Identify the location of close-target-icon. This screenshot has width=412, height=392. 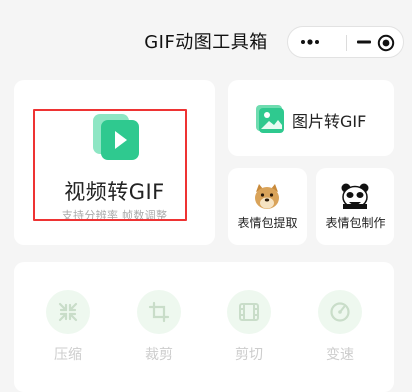
(386, 43).